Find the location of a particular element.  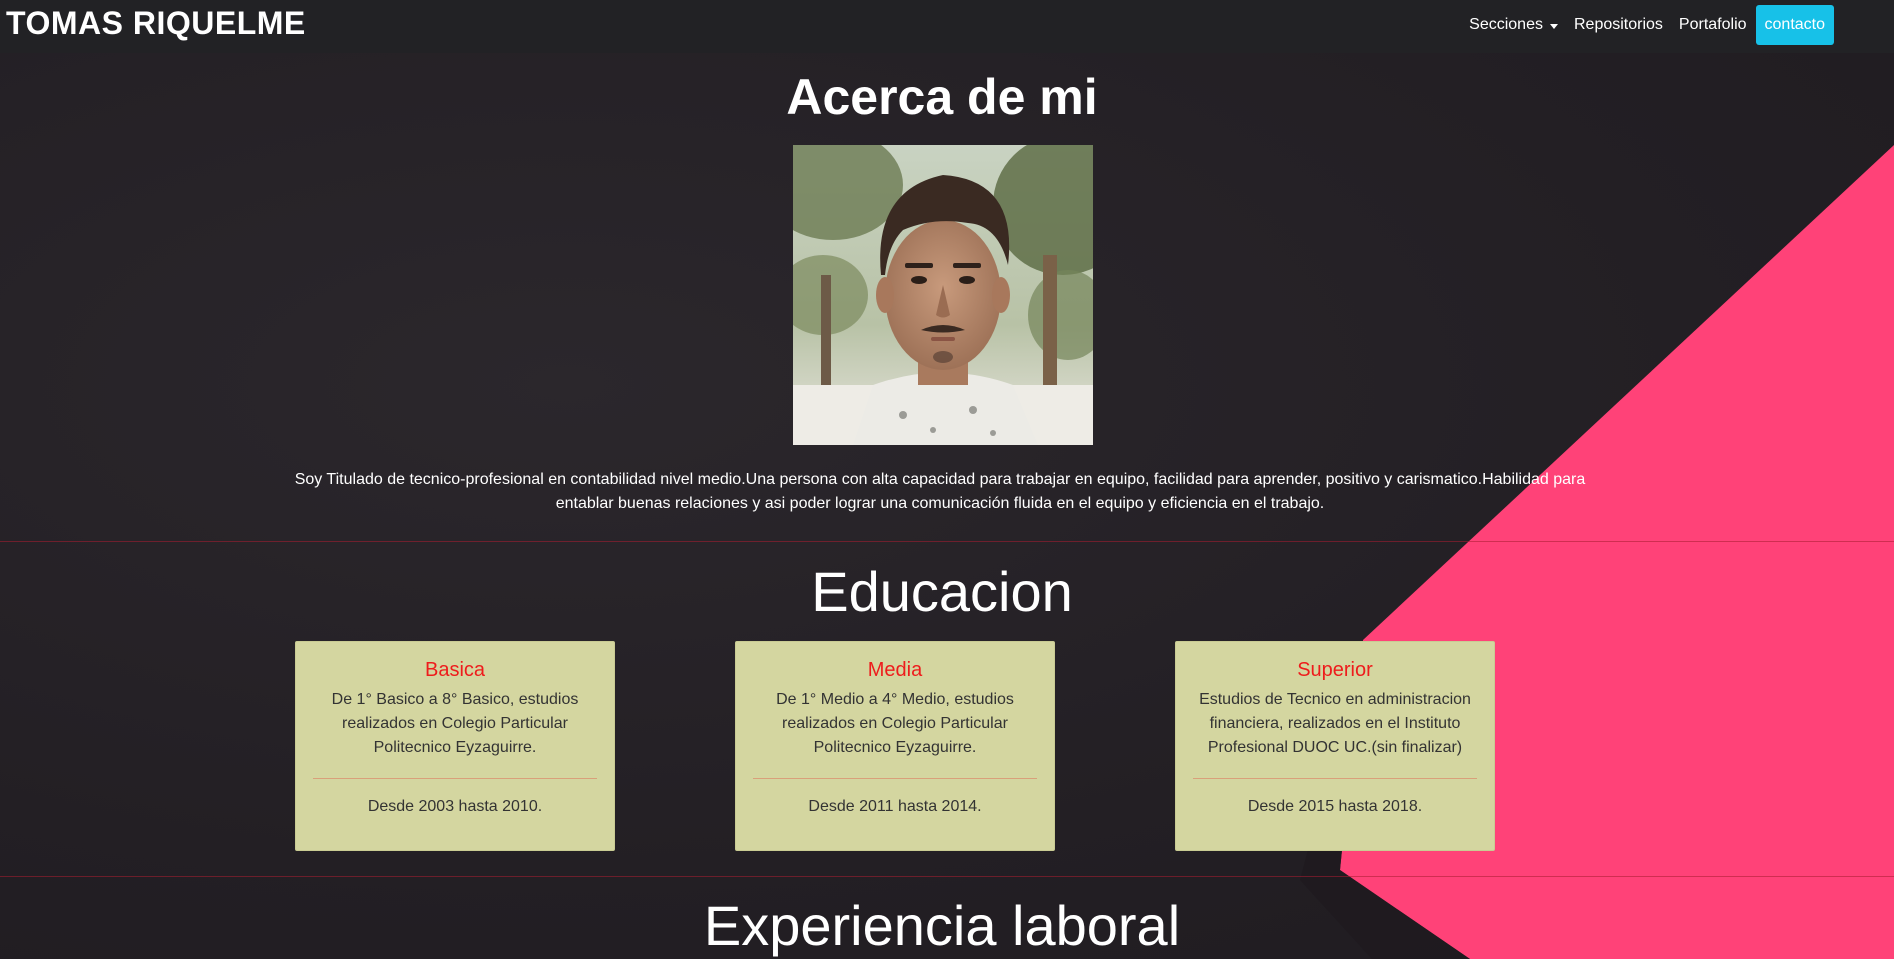

chevron-down-icon is located at coordinates (1553, 26).